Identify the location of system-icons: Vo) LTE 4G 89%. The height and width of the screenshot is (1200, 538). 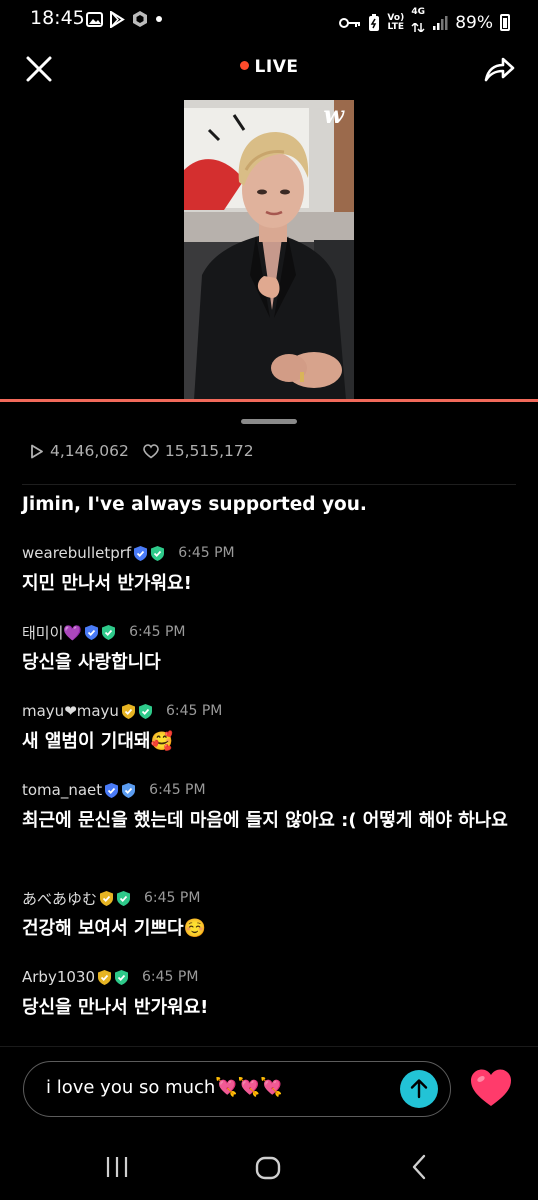
(424, 22).